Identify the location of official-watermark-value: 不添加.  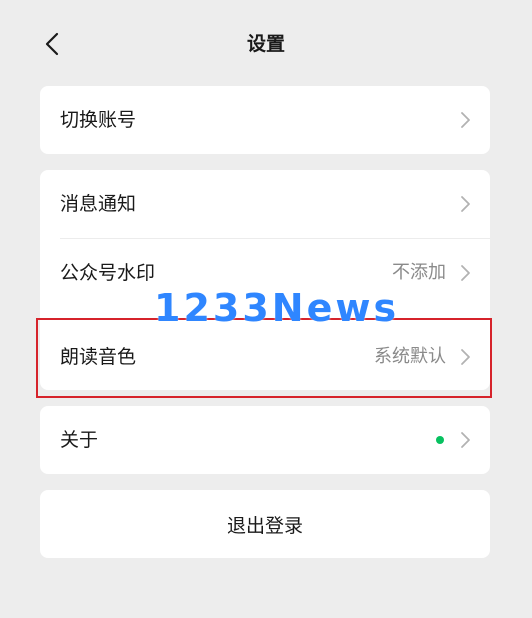
(419, 272).